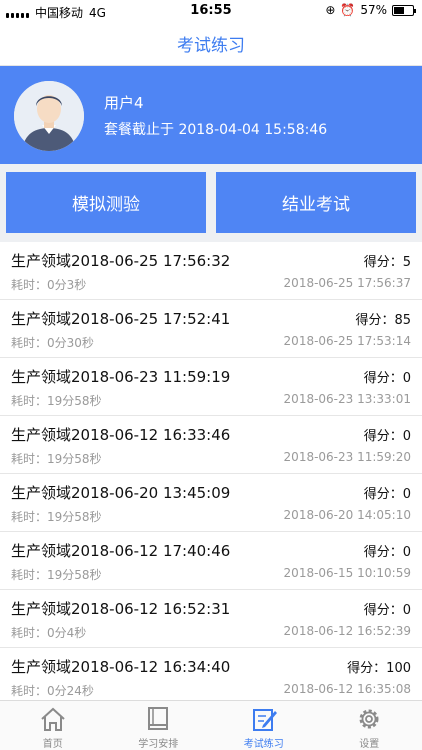 This screenshot has height=750, width=422. Describe the element at coordinates (347, 399) in the screenshot. I see `record-date: 2018-06-23 13:33:01` at that location.